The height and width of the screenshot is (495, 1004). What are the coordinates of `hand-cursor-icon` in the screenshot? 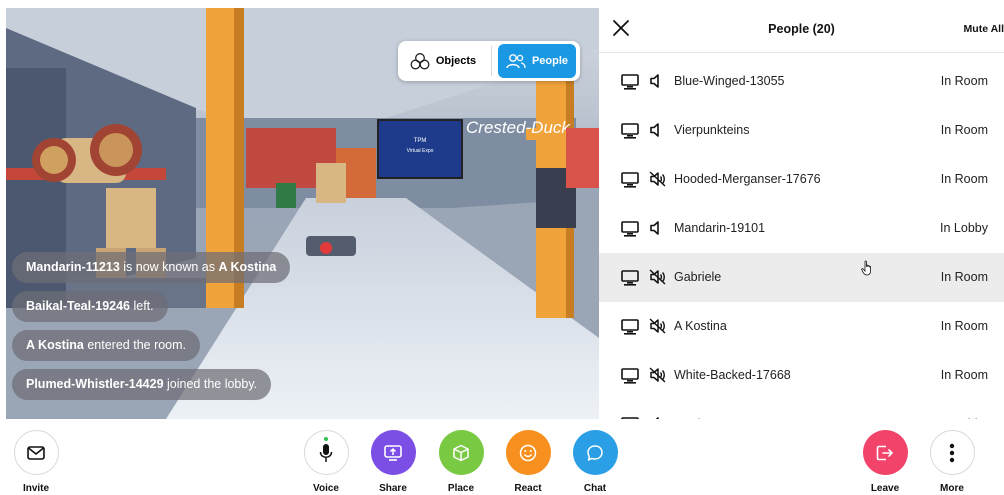 It's located at (867, 270).